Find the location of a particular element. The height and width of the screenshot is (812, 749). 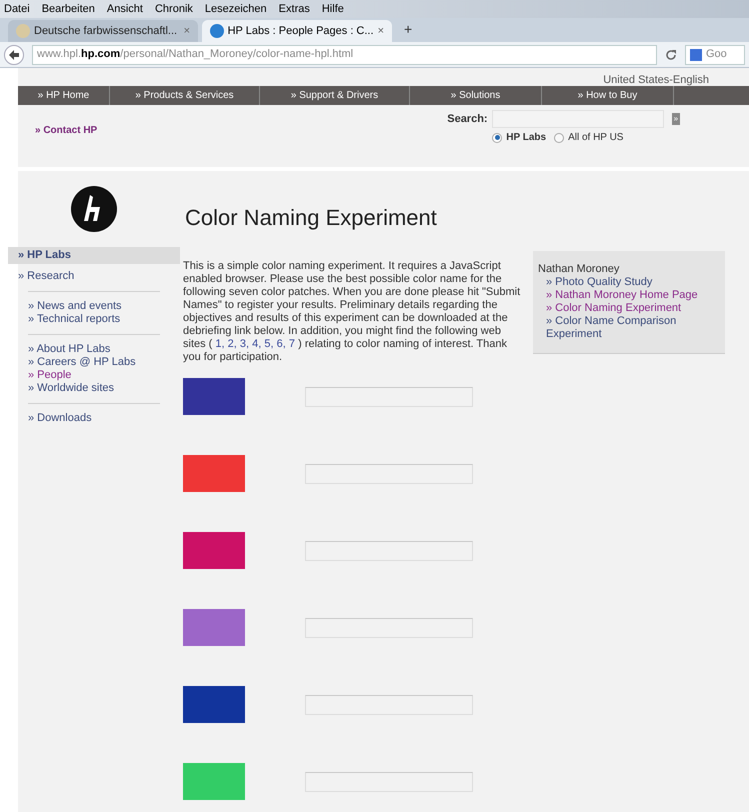

site-link: 7 is located at coordinates (292, 344).